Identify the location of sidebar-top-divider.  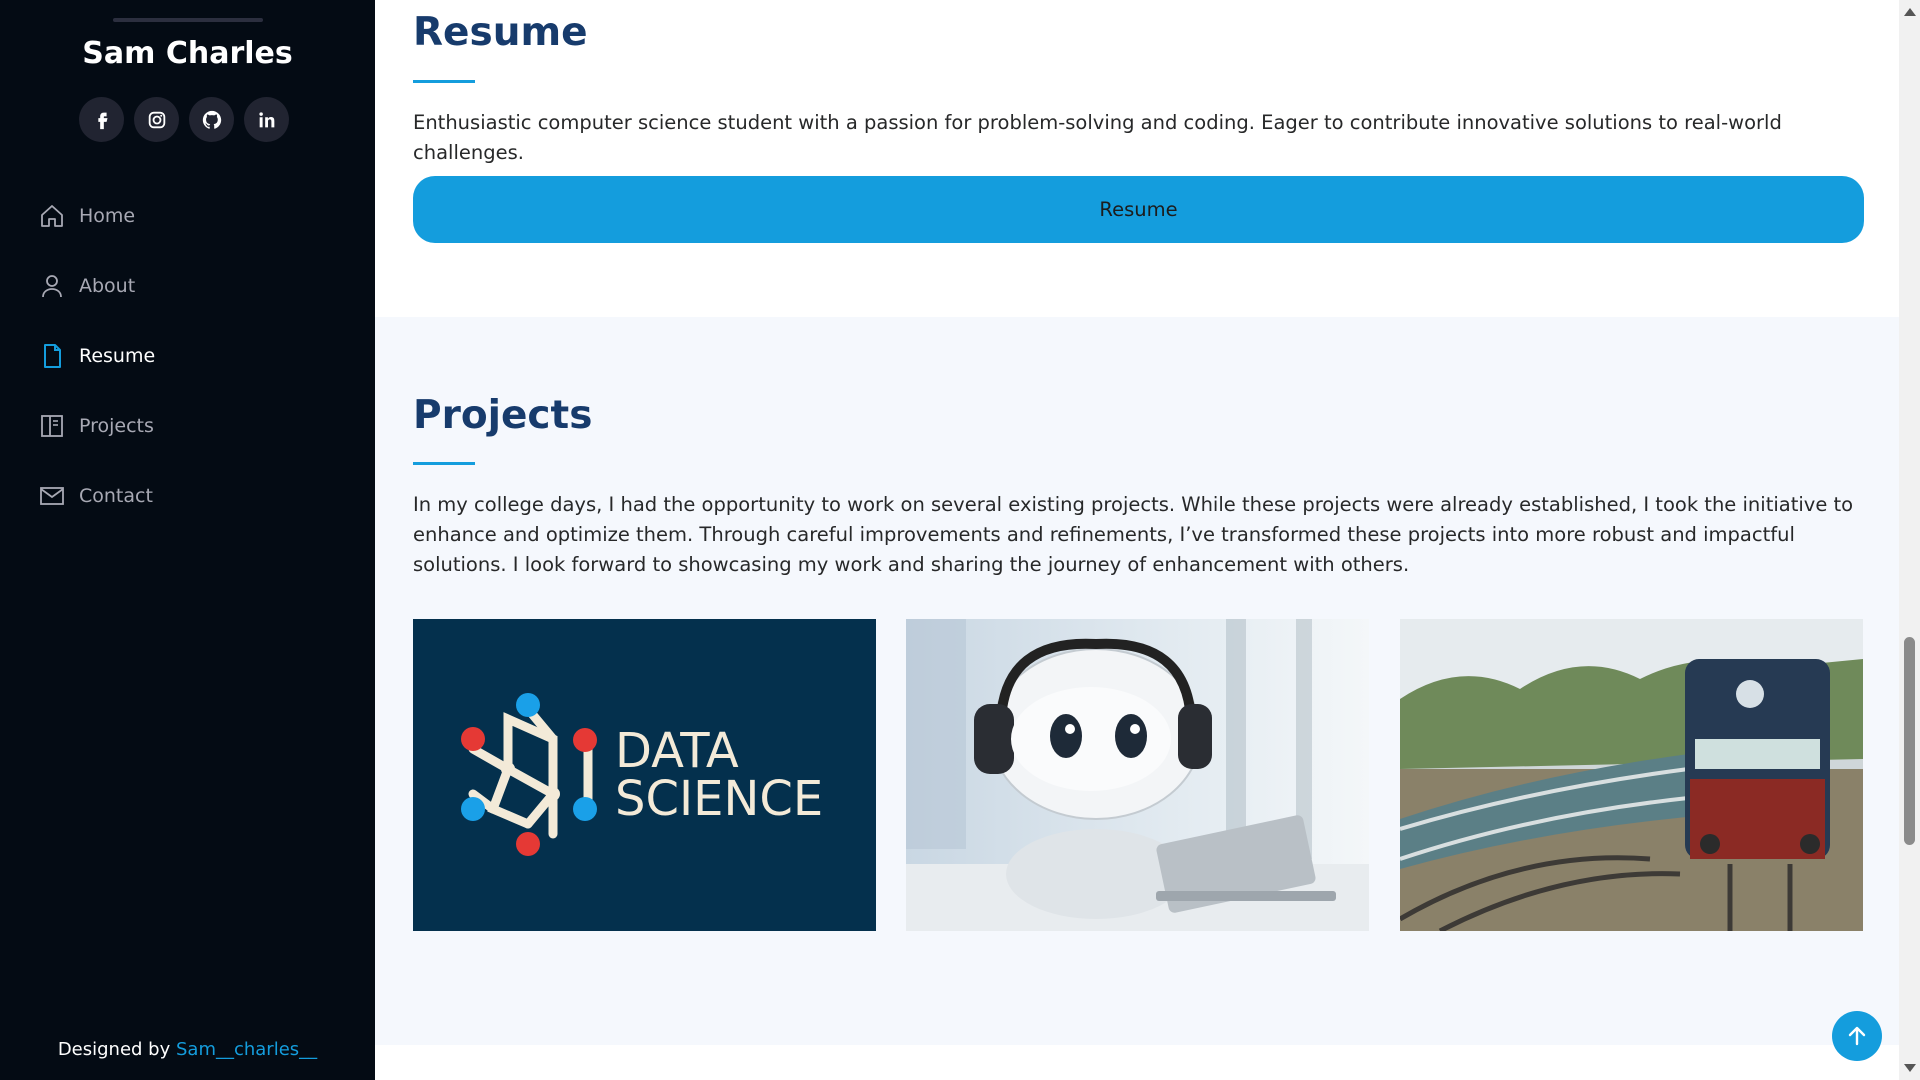
(188, 20).